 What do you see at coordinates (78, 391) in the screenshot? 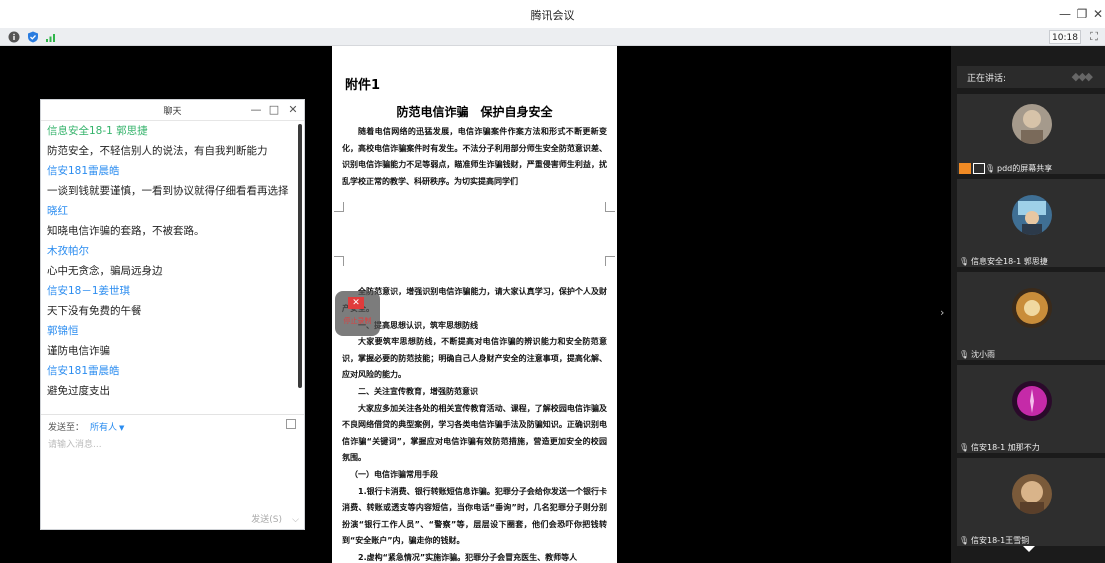
I see `message-text: 避免过度支出` at bounding box center [78, 391].